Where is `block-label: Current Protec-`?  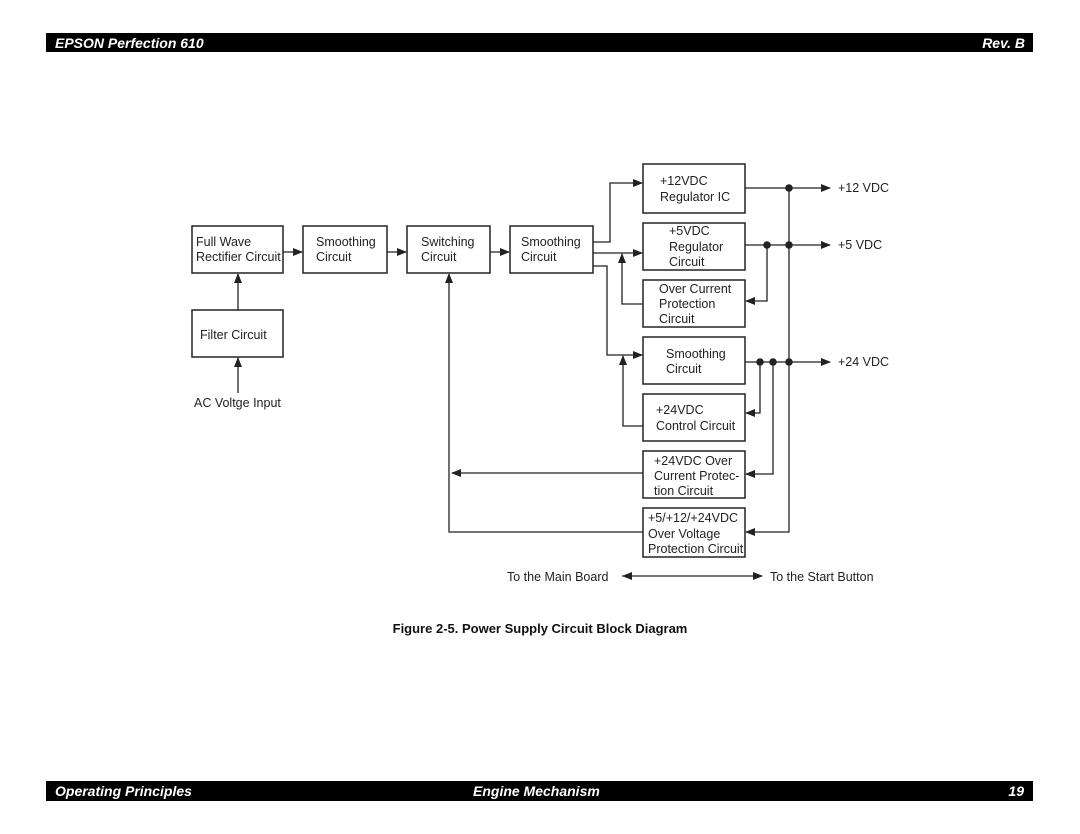 block-label: Current Protec- is located at coordinates (696, 476).